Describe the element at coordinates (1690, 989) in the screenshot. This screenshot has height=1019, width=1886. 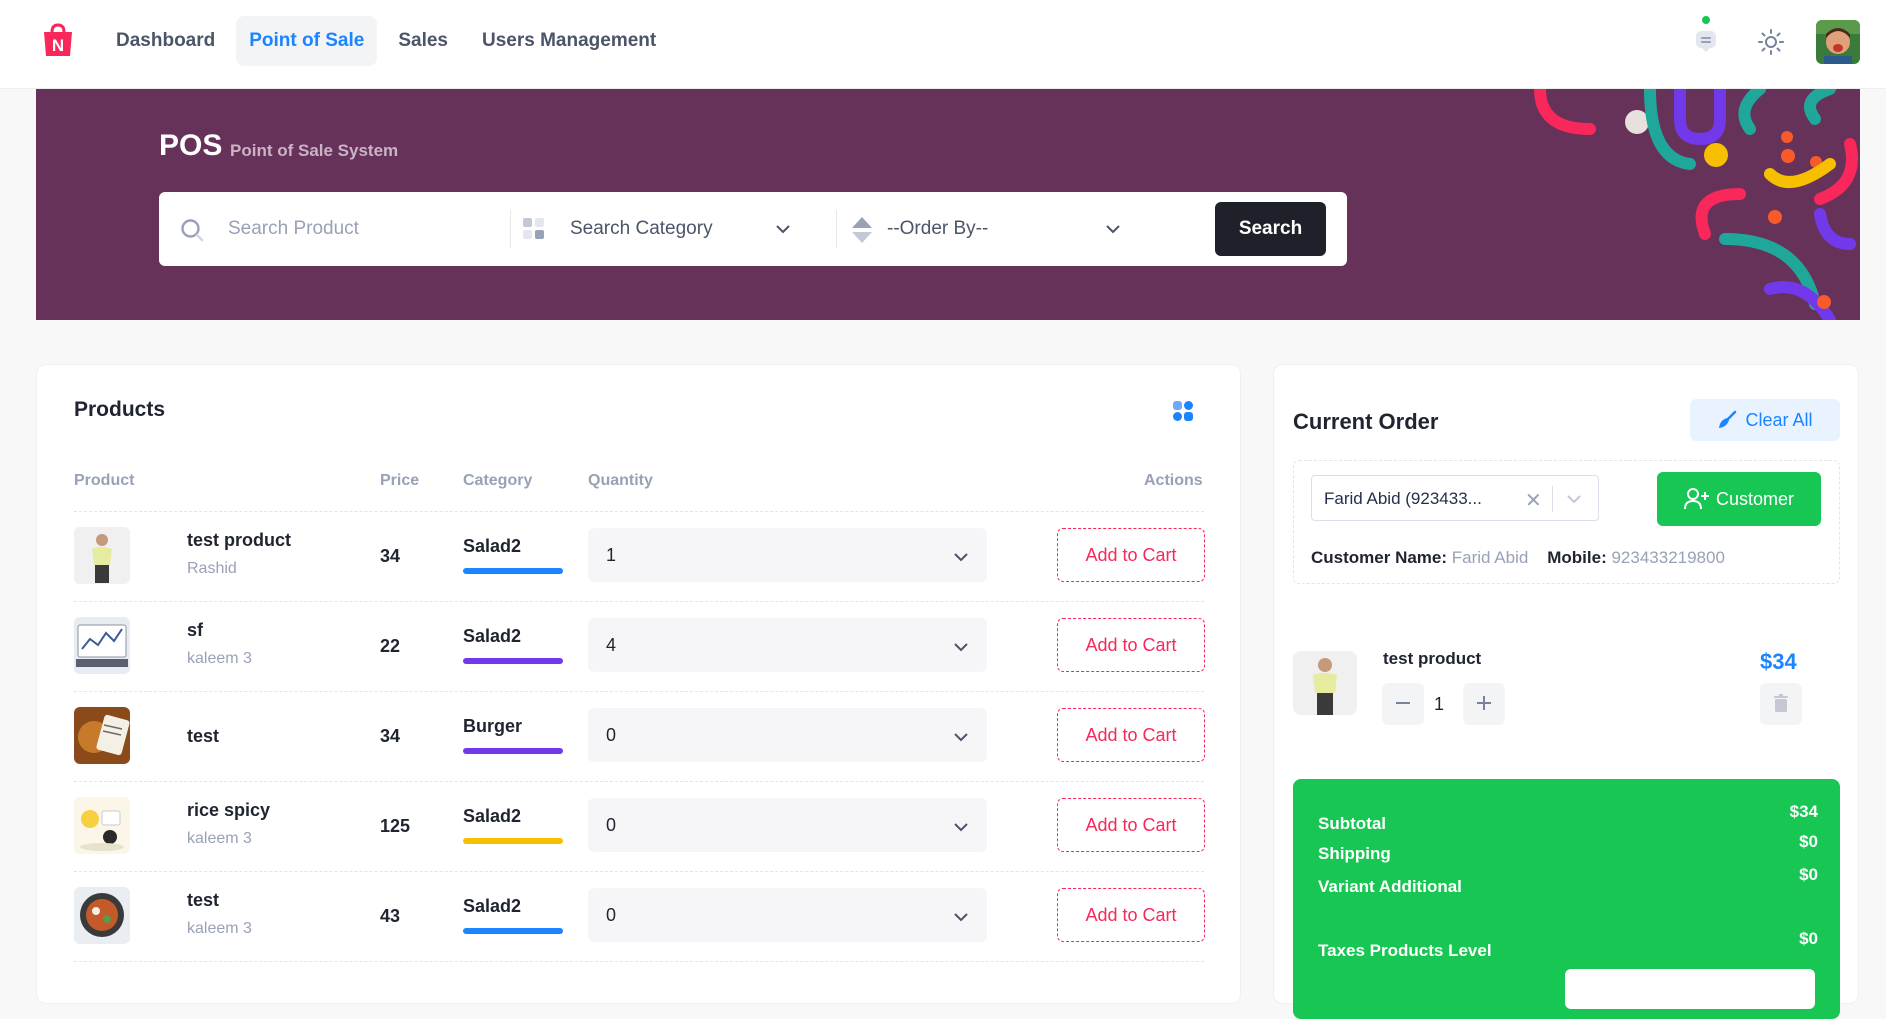
I see `discount-input` at that location.